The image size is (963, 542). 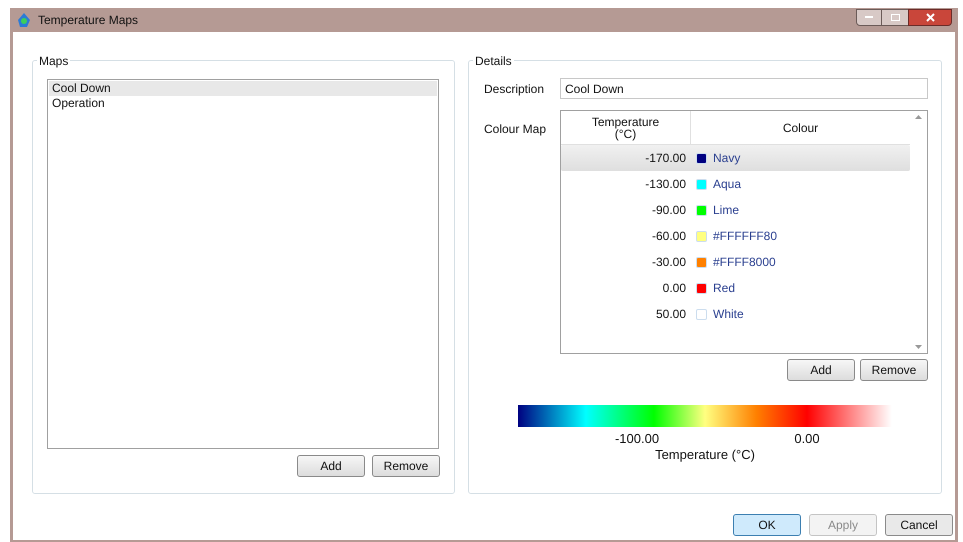 What do you see at coordinates (24, 20) in the screenshot?
I see `app-icon` at bounding box center [24, 20].